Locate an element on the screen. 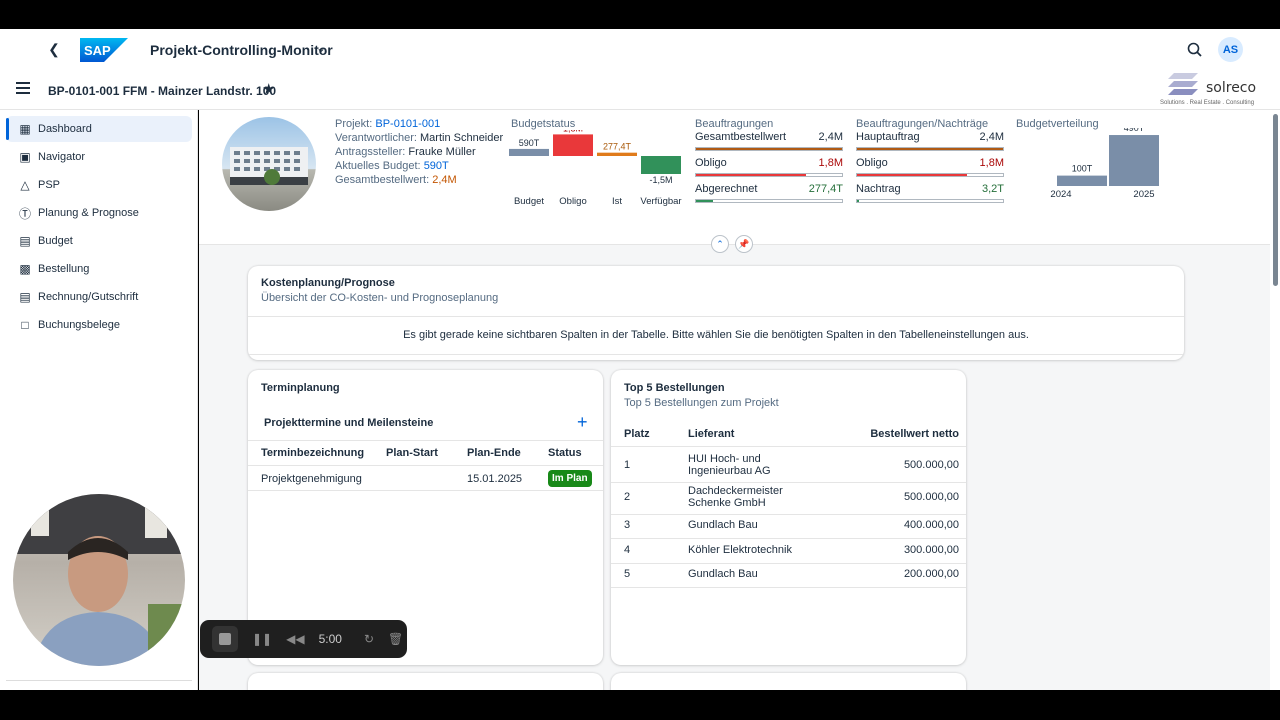  beauftragungen-label: Obligo is located at coordinates (711, 163).